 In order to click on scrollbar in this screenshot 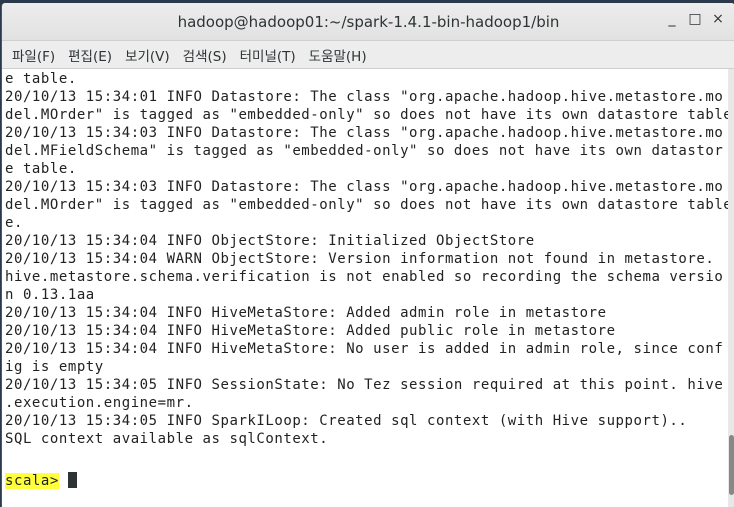, I will do `click(731, 288)`.